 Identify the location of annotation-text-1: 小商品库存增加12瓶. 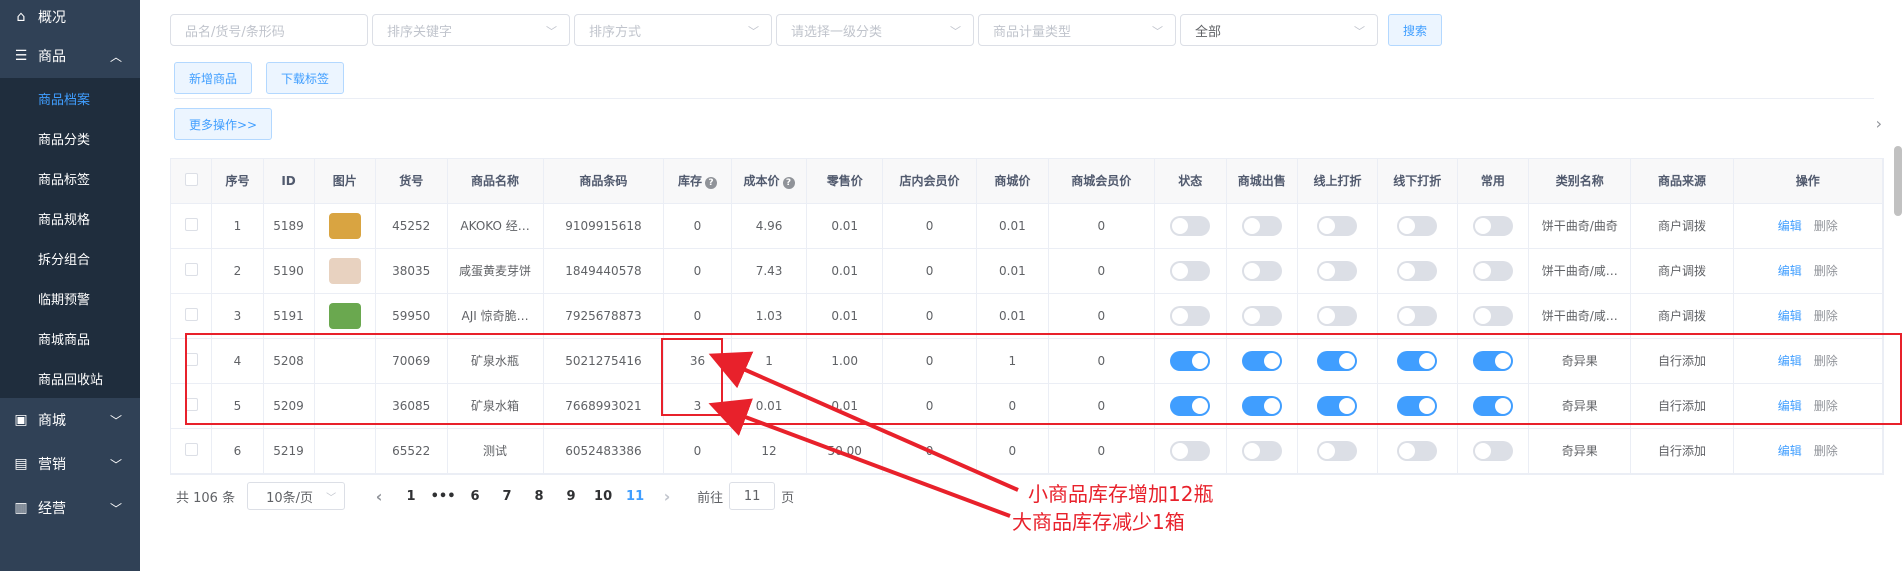
(1121, 494).